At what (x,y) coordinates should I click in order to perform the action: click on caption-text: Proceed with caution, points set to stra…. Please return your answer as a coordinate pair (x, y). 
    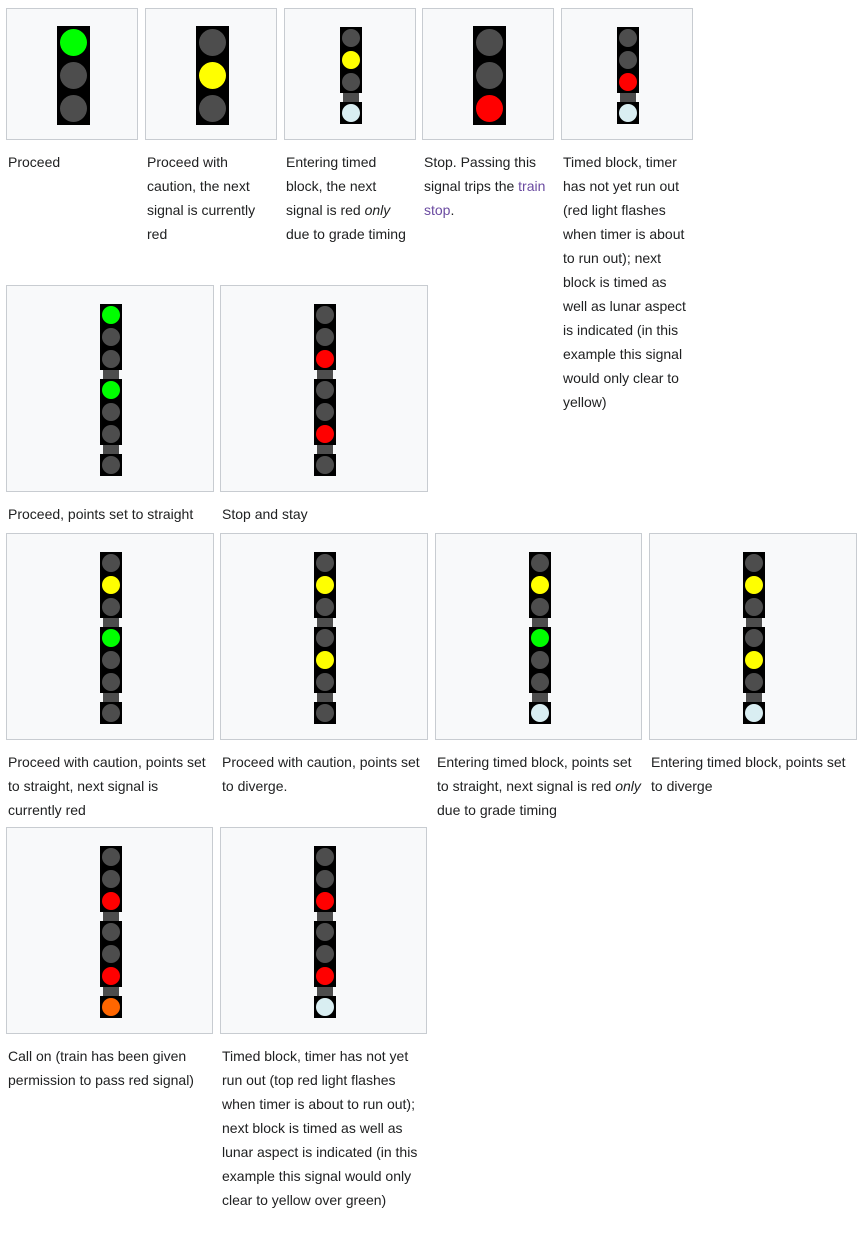
    Looking at the image, I should click on (107, 786).